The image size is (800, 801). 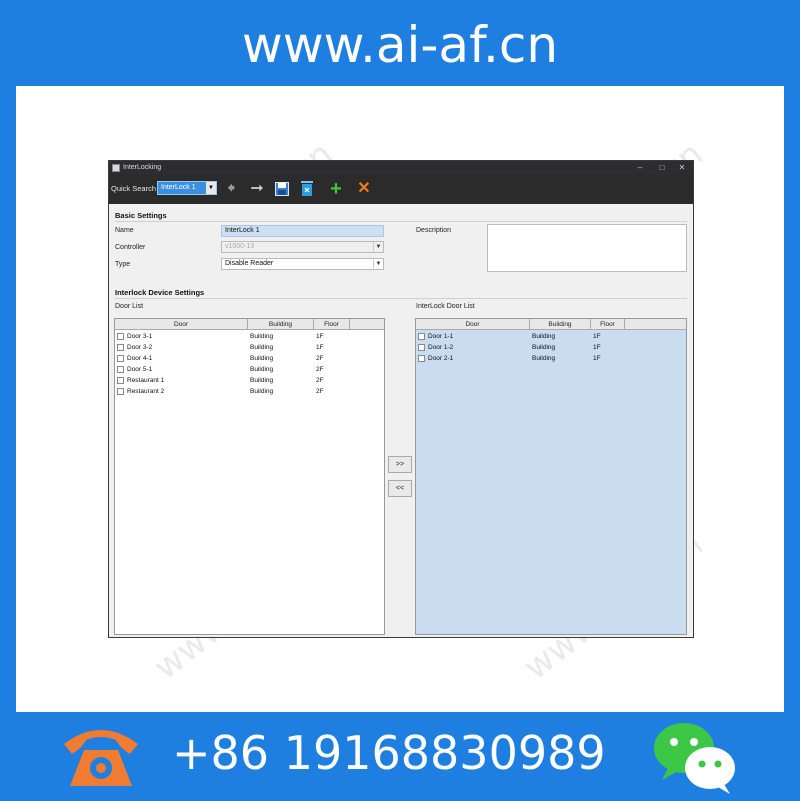 I want to click on phone-icon, so click(x=101, y=757).